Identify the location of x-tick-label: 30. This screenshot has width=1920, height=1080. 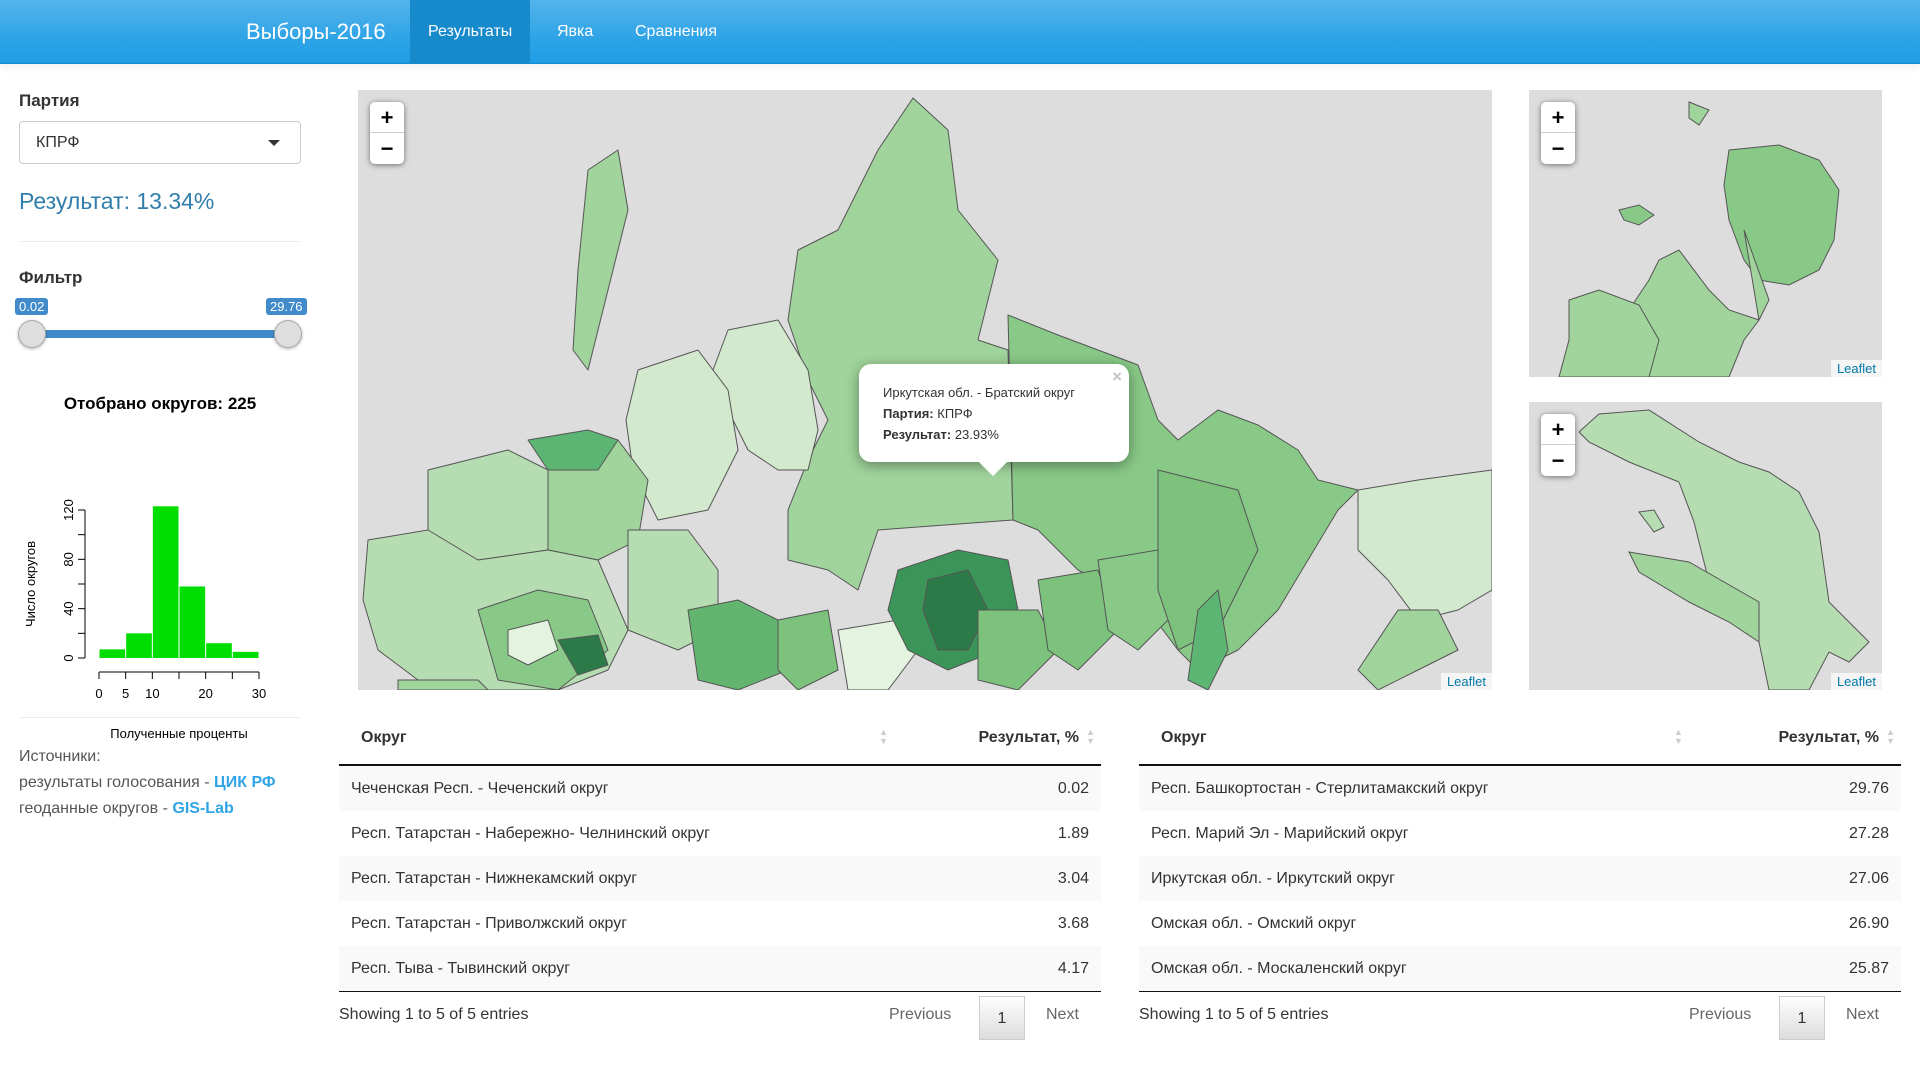
(259, 693).